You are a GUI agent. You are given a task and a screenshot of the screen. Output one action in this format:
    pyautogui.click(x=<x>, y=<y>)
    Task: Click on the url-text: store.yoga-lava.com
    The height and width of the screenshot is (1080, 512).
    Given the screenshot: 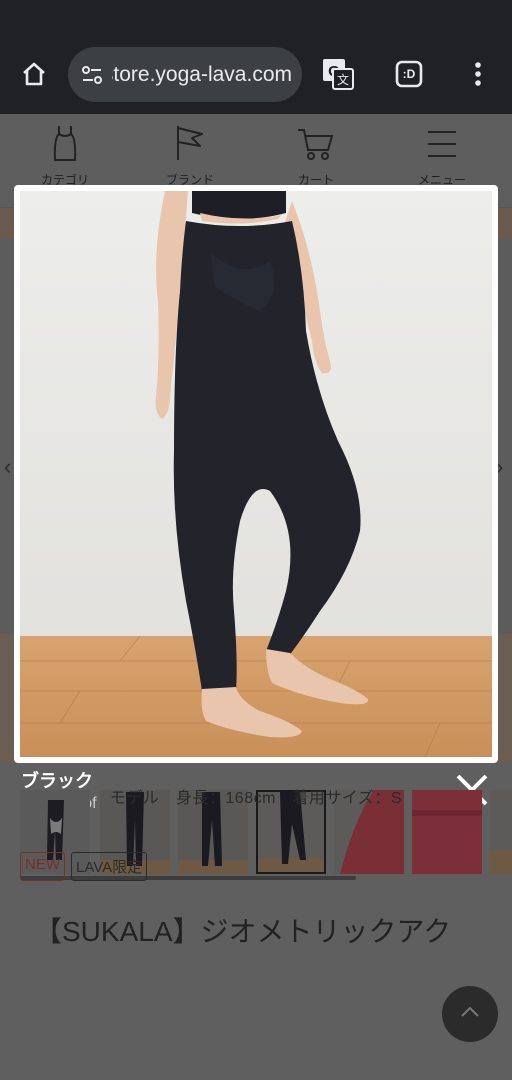 What is the action you would take?
    pyautogui.click(x=202, y=75)
    